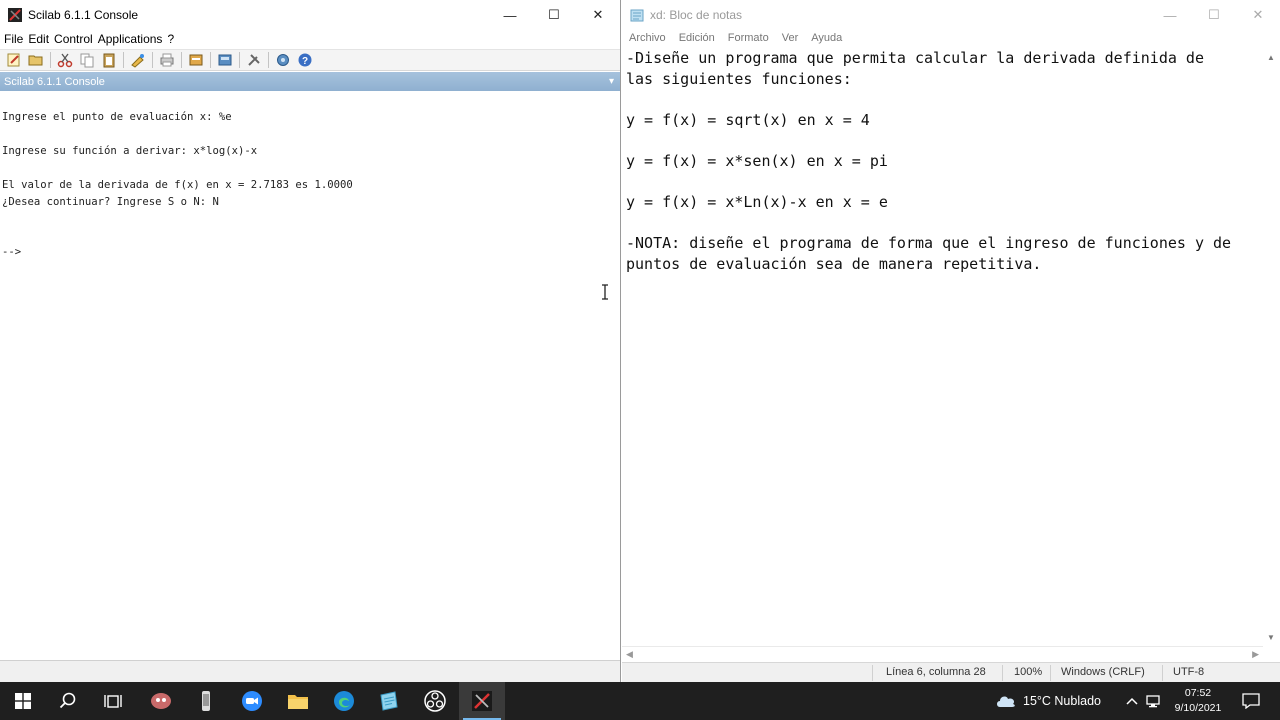 The width and height of the screenshot is (1280, 720). Describe the element at coordinates (951, 15) in the screenshot. I see `notepad-titlebar: xd: Bloc de notas — ☐ ✕` at that location.